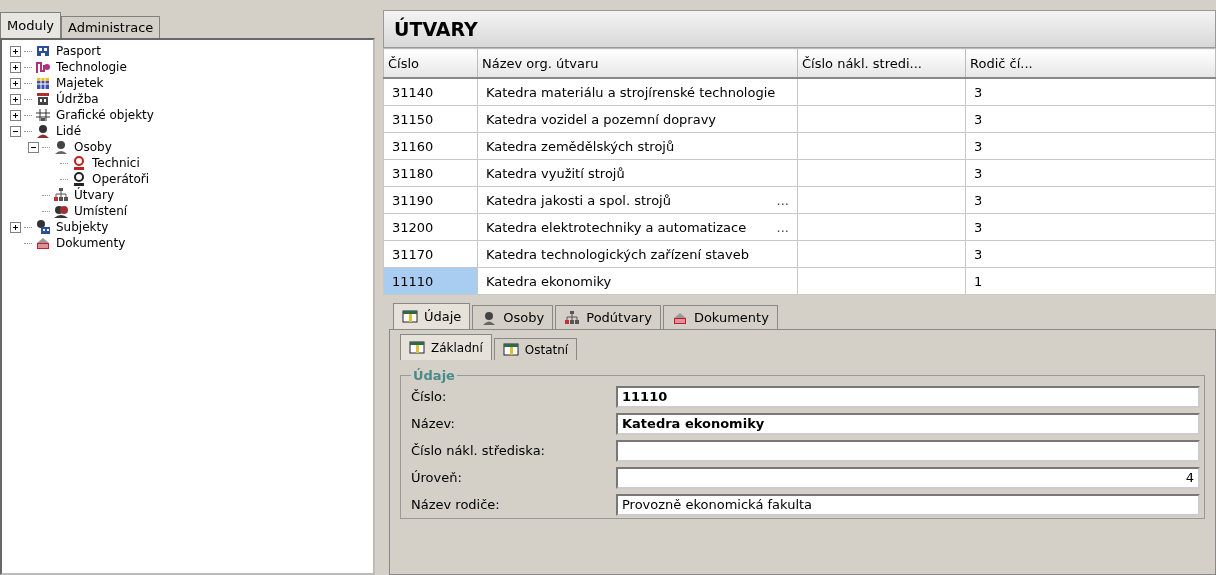  I want to click on table-cell: 1, so click(1090, 281).